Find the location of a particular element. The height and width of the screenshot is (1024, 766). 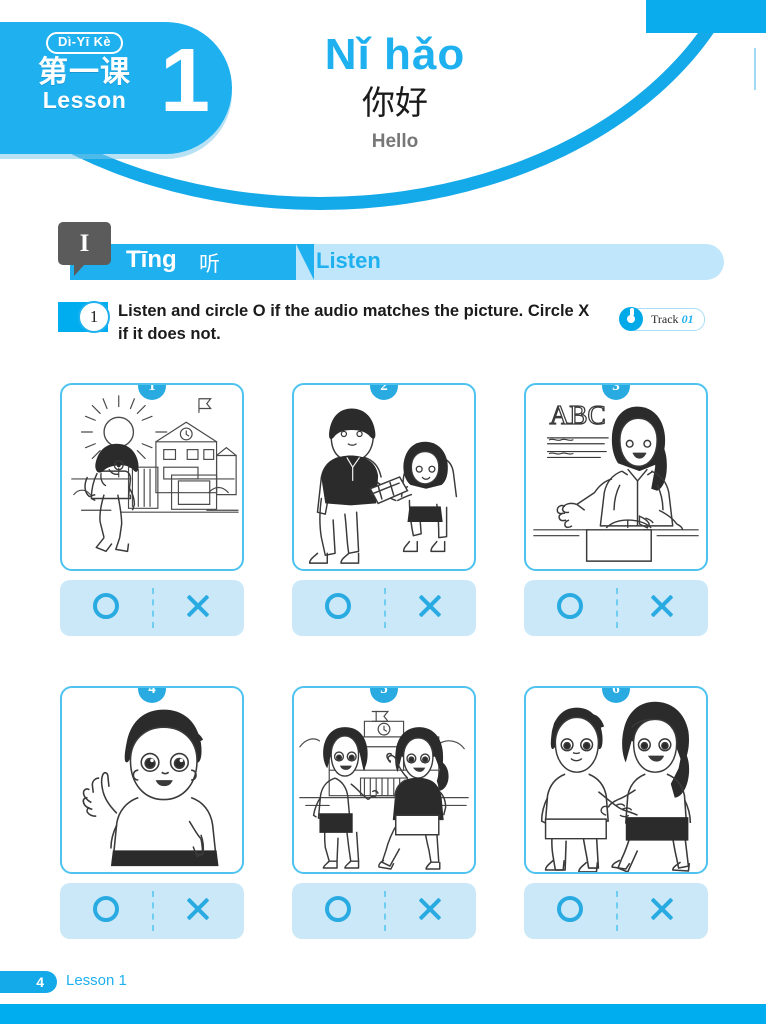

exercise-item-6: 6 is located at coordinates (616, 812).